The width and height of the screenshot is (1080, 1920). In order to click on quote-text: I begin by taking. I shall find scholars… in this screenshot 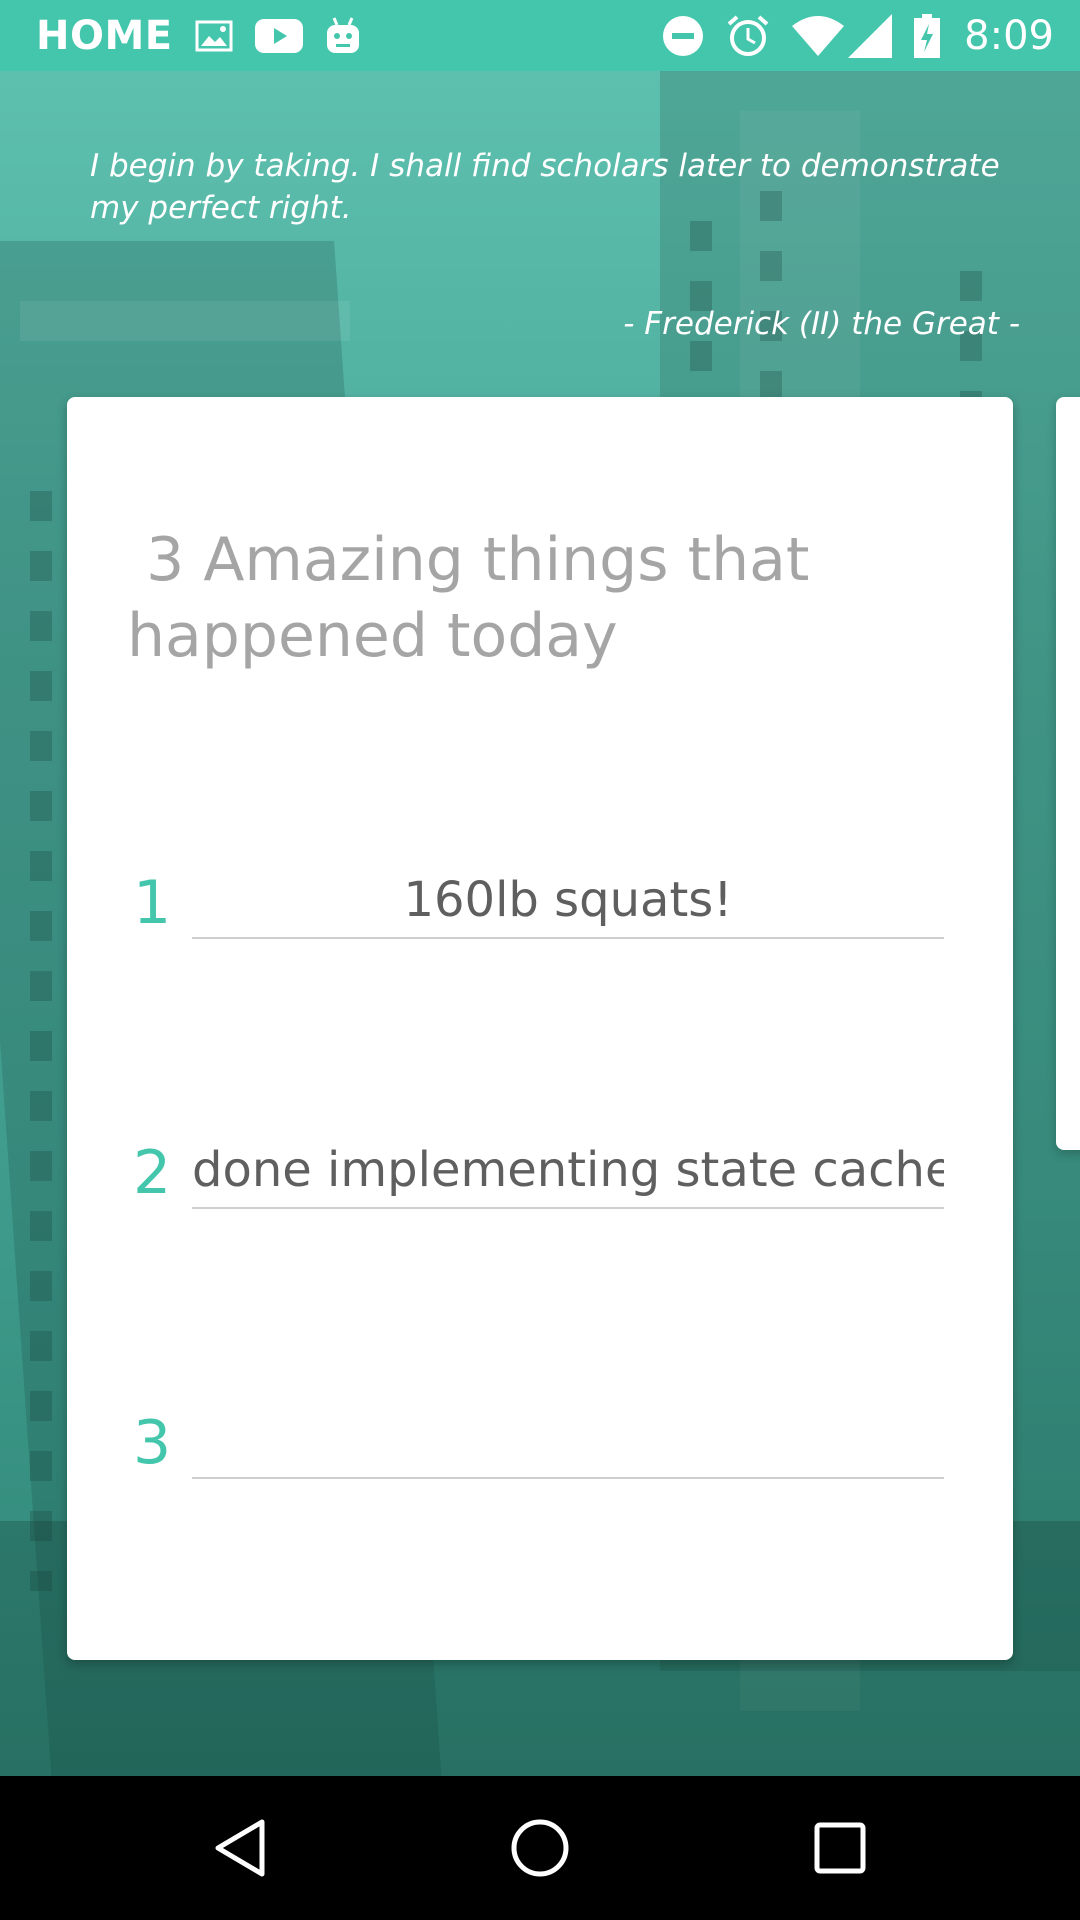, I will do `click(545, 187)`.